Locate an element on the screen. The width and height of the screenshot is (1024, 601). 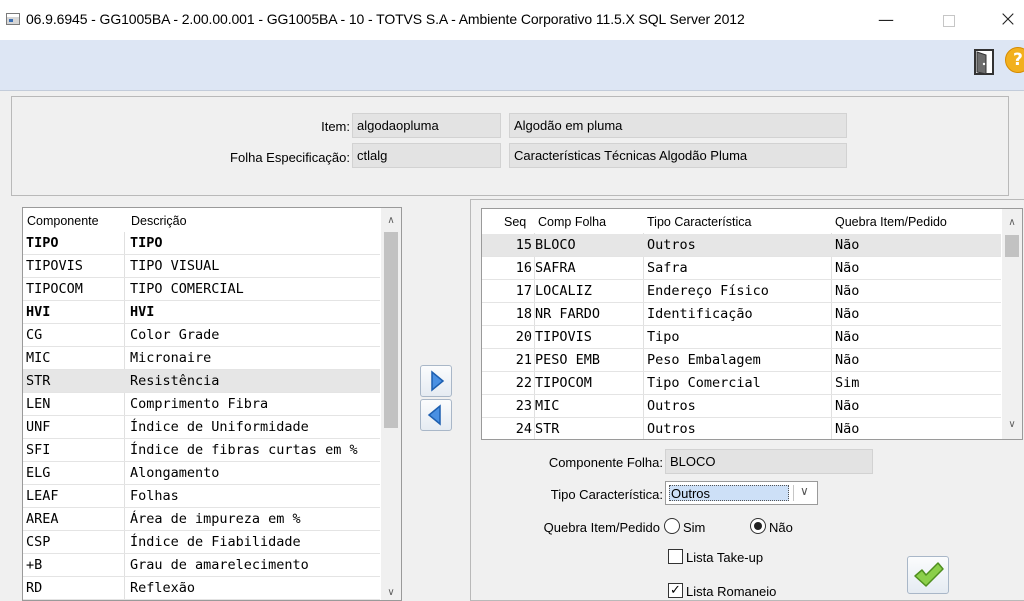
table-row: TIPOVIS TIPO VISUAL is located at coordinates (201, 266).